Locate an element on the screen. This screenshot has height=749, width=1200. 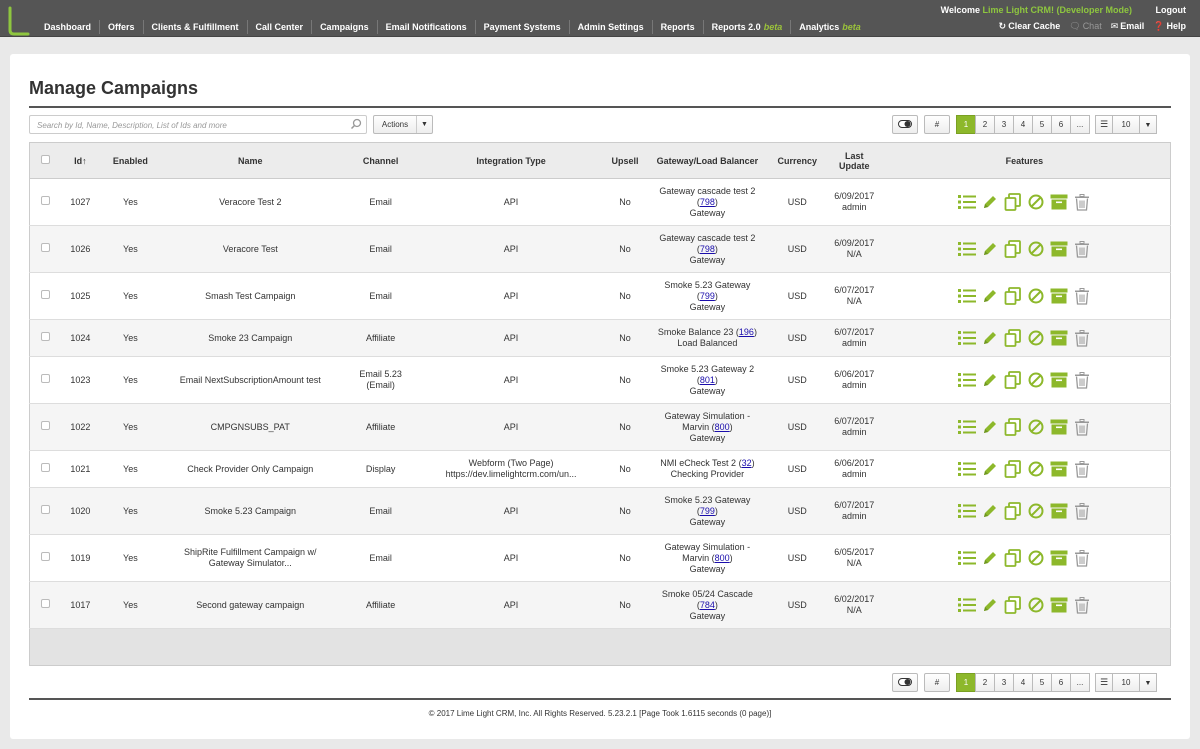
gateway-link: 196 is located at coordinates (746, 332).